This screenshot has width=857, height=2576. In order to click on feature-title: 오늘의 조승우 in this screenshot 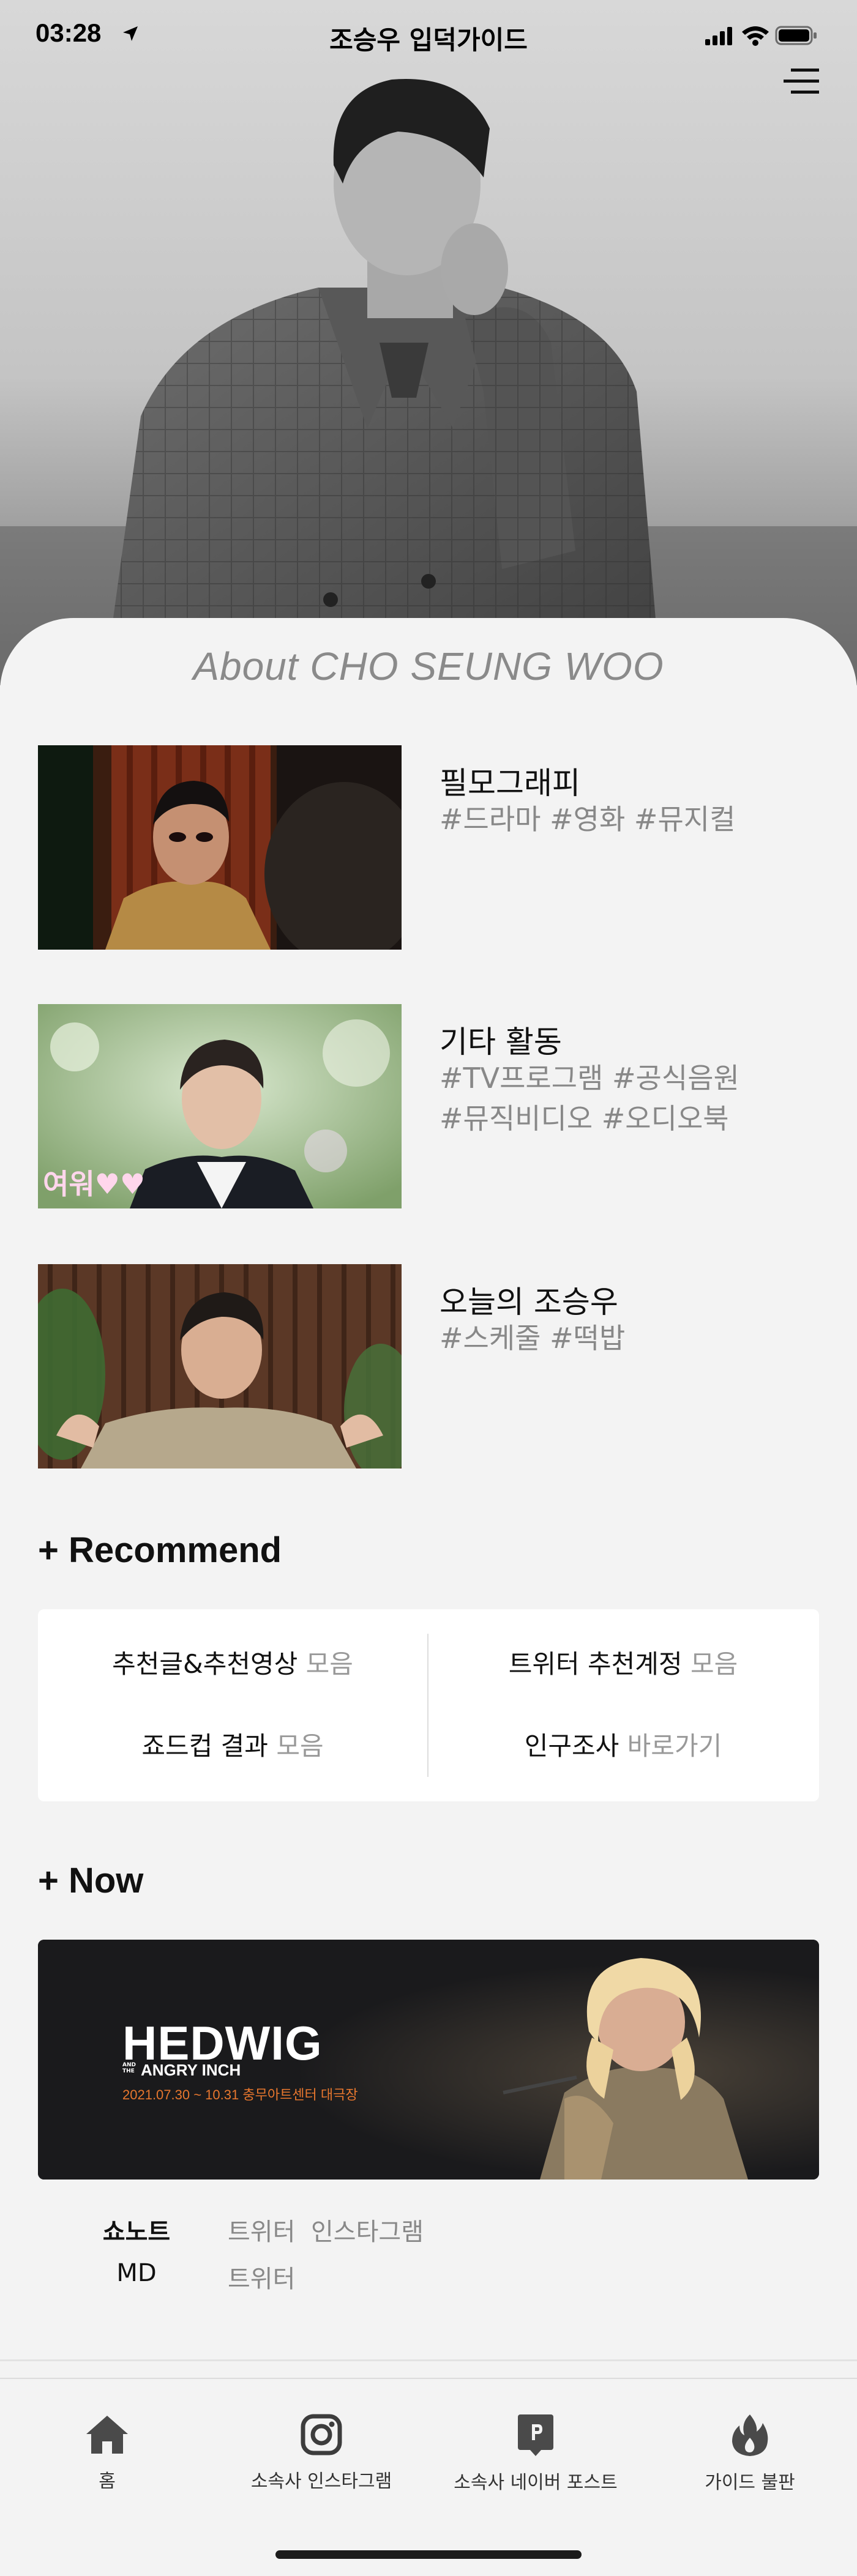, I will do `click(529, 1302)`.